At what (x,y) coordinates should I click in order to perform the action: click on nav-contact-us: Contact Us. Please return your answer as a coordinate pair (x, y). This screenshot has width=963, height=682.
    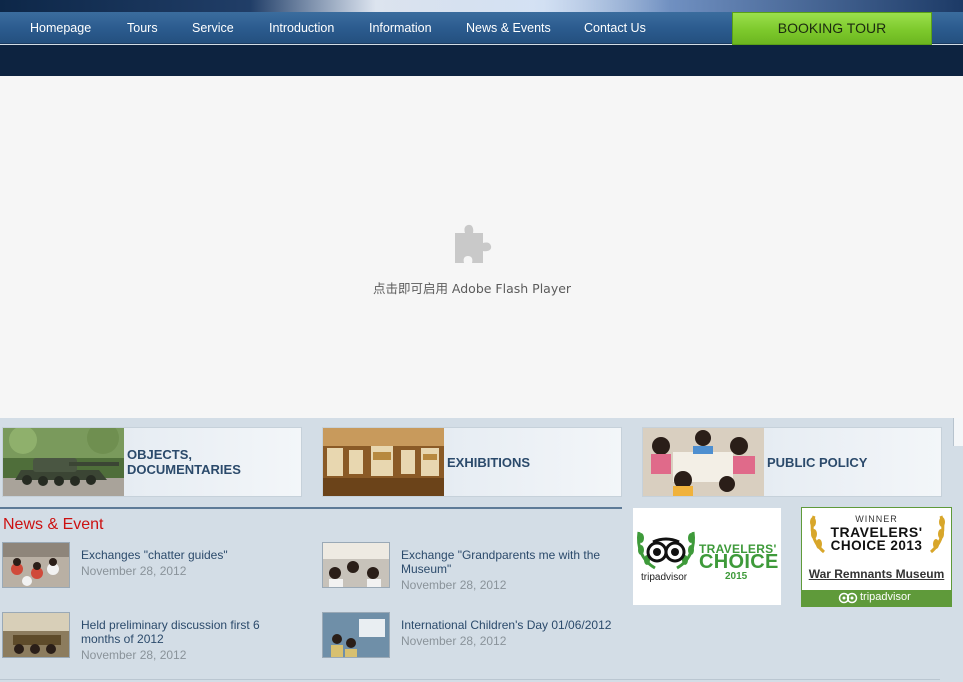
    Looking at the image, I should click on (615, 28).